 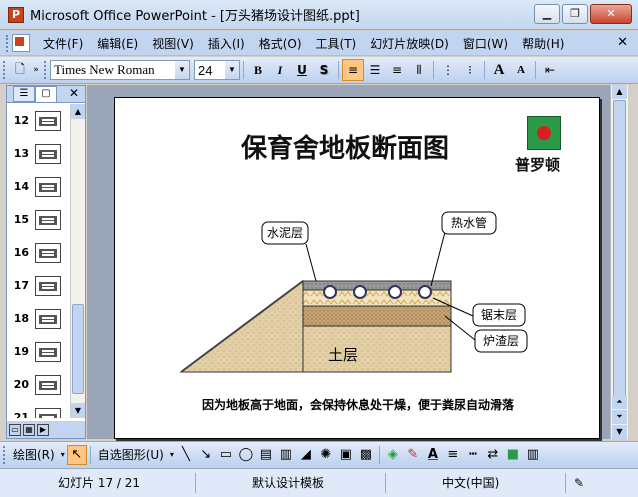 What do you see at coordinates (302, 70) in the screenshot?
I see `underline-button: U` at bounding box center [302, 70].